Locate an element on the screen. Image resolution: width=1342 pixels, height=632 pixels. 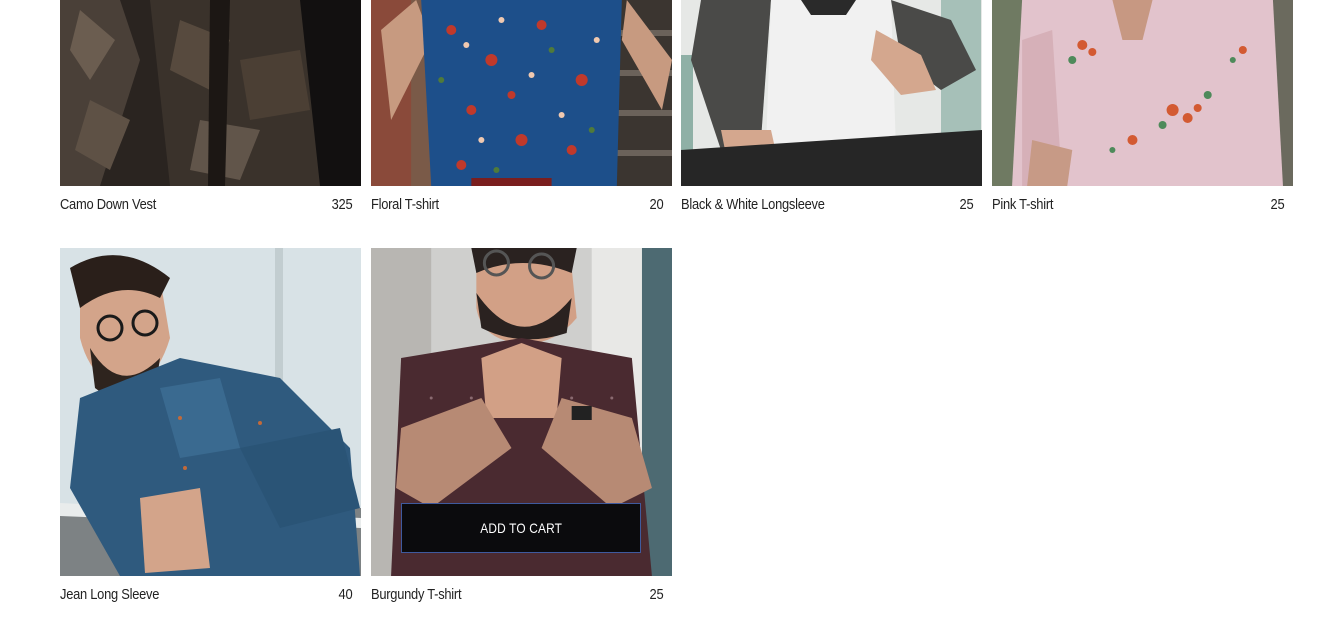
product-card-pink-t-shirt: Pink T-shirt 25 is located at coordinates (1142, 110).